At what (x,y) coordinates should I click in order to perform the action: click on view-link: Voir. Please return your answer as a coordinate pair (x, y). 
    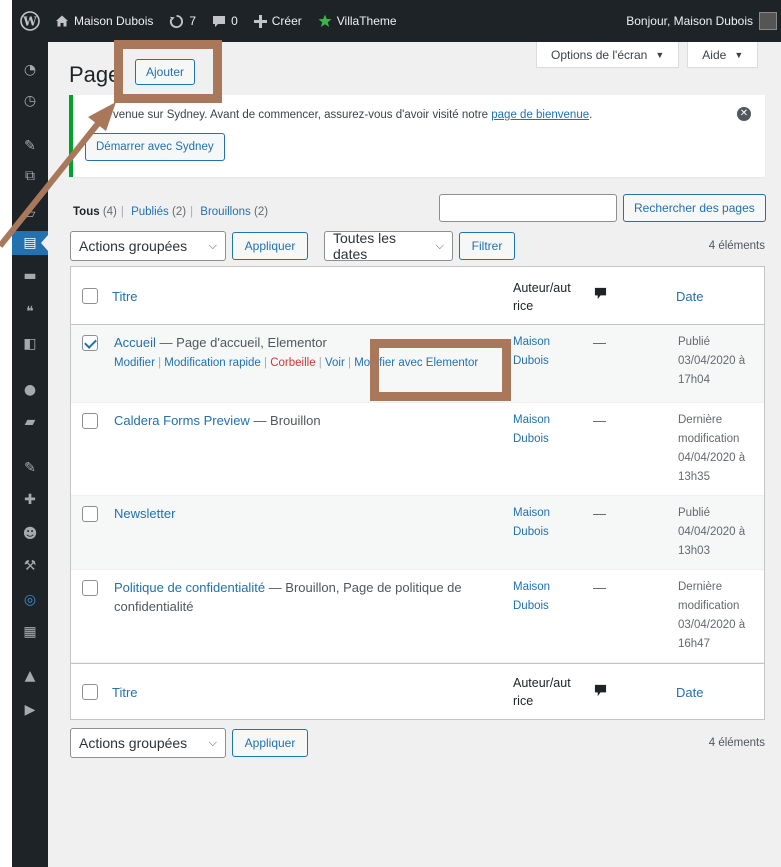
    Looking at the image, I should click on (335, 363).